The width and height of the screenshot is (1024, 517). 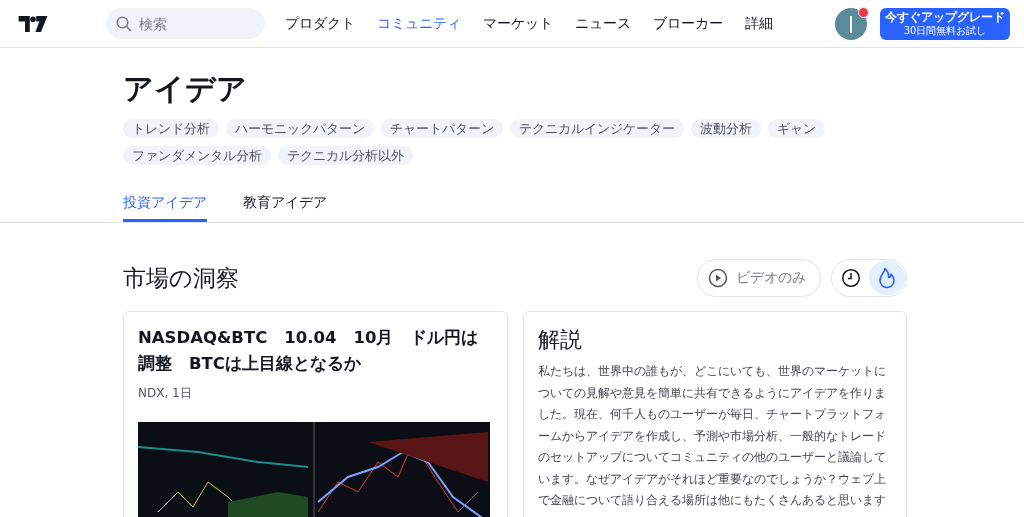 I want to click on symbol-label: NDX, 1日, so click(x=165, y=393).